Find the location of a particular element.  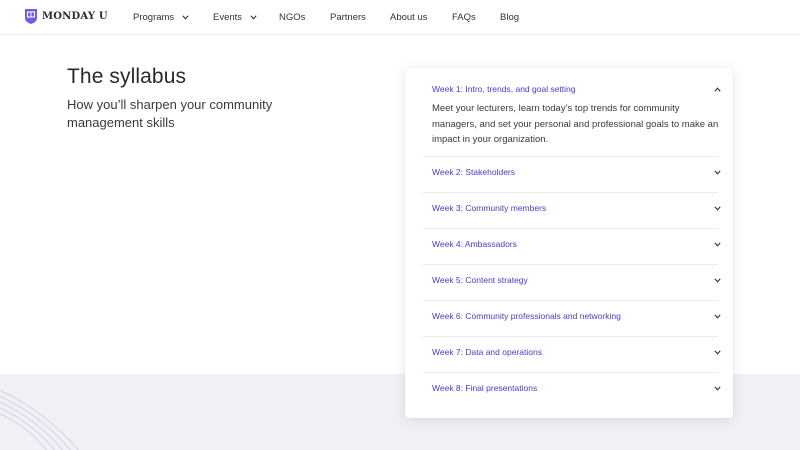

week-title: Week 7: Data and operations is located at coordinates (487, 352).